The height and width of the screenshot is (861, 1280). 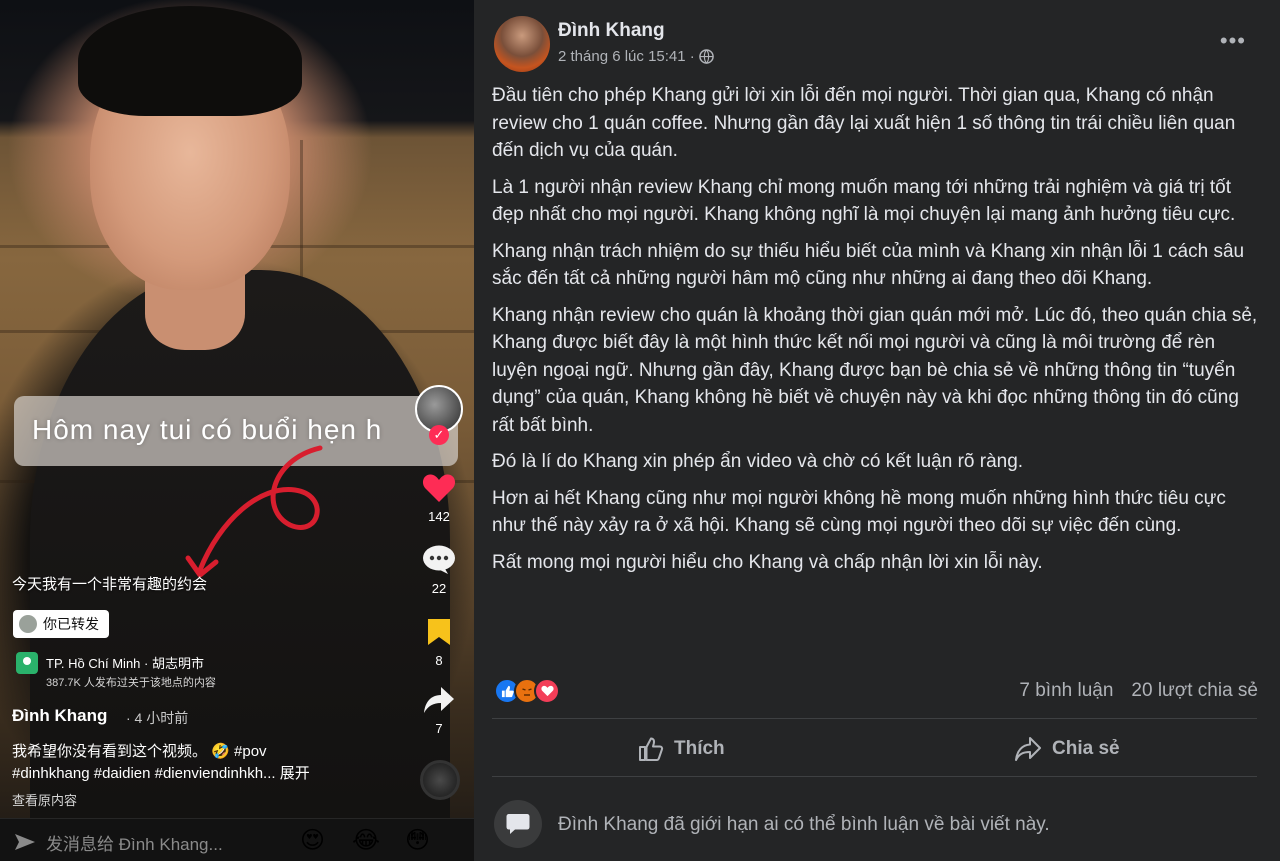 I want to click on share-button: Chia sẻ, so click(x=1067, y=749).